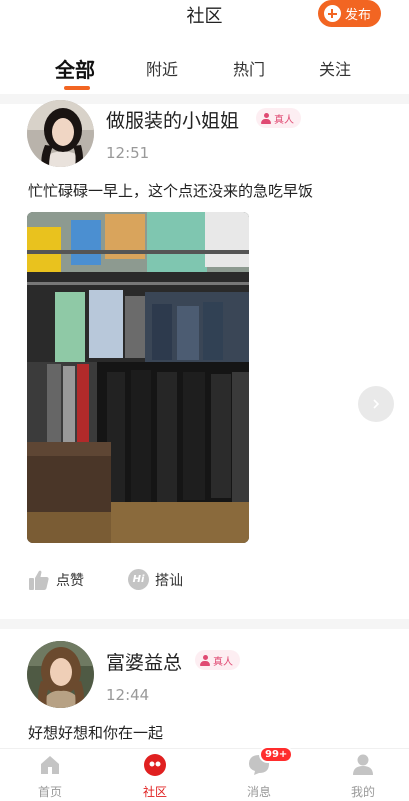 Image resolution: width=409 pixels, height=801 pixels. Describe the element at coordinates (75, 68) in the screenshot. I see `tab-all: 全部` at that location.